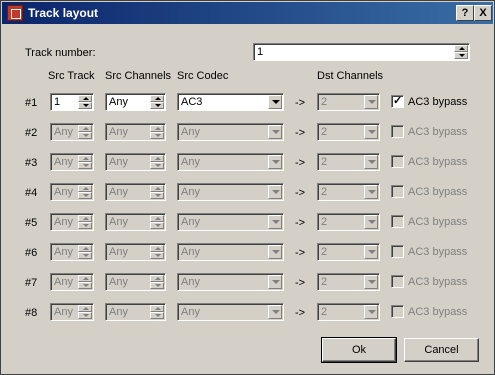  Describe the element at coordinates (465, 13) in the screenshot. I see `help-button: ?` at that location.